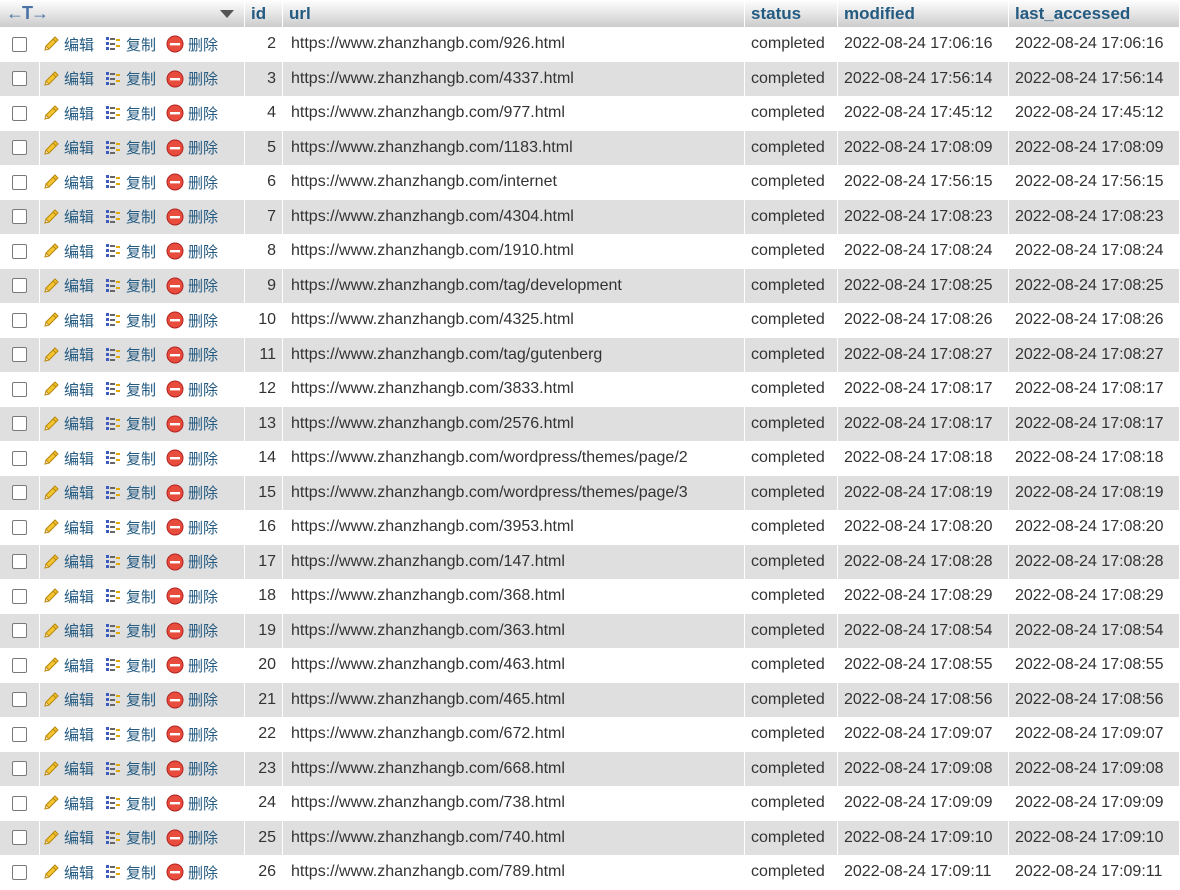  I want to click on cell-modified: 2022-08-24 17:09:10, so click(923, 837).